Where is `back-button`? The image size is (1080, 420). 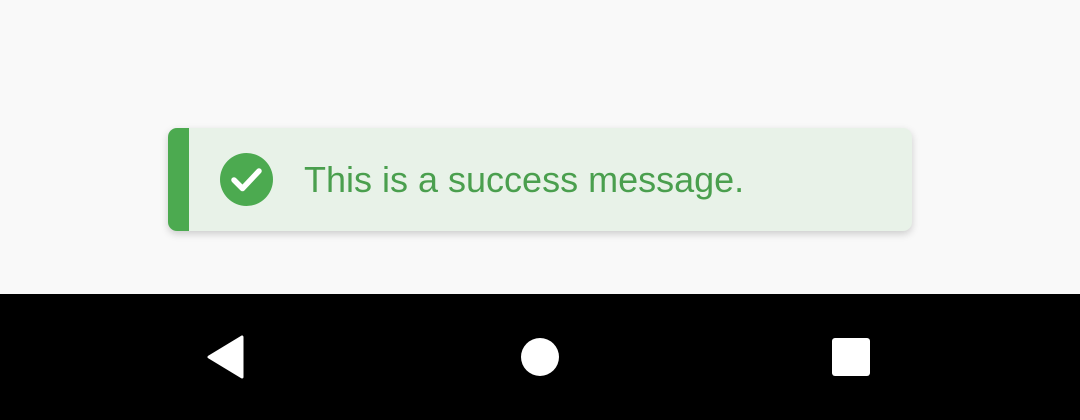 back-button is located at coordinates (225, 357).